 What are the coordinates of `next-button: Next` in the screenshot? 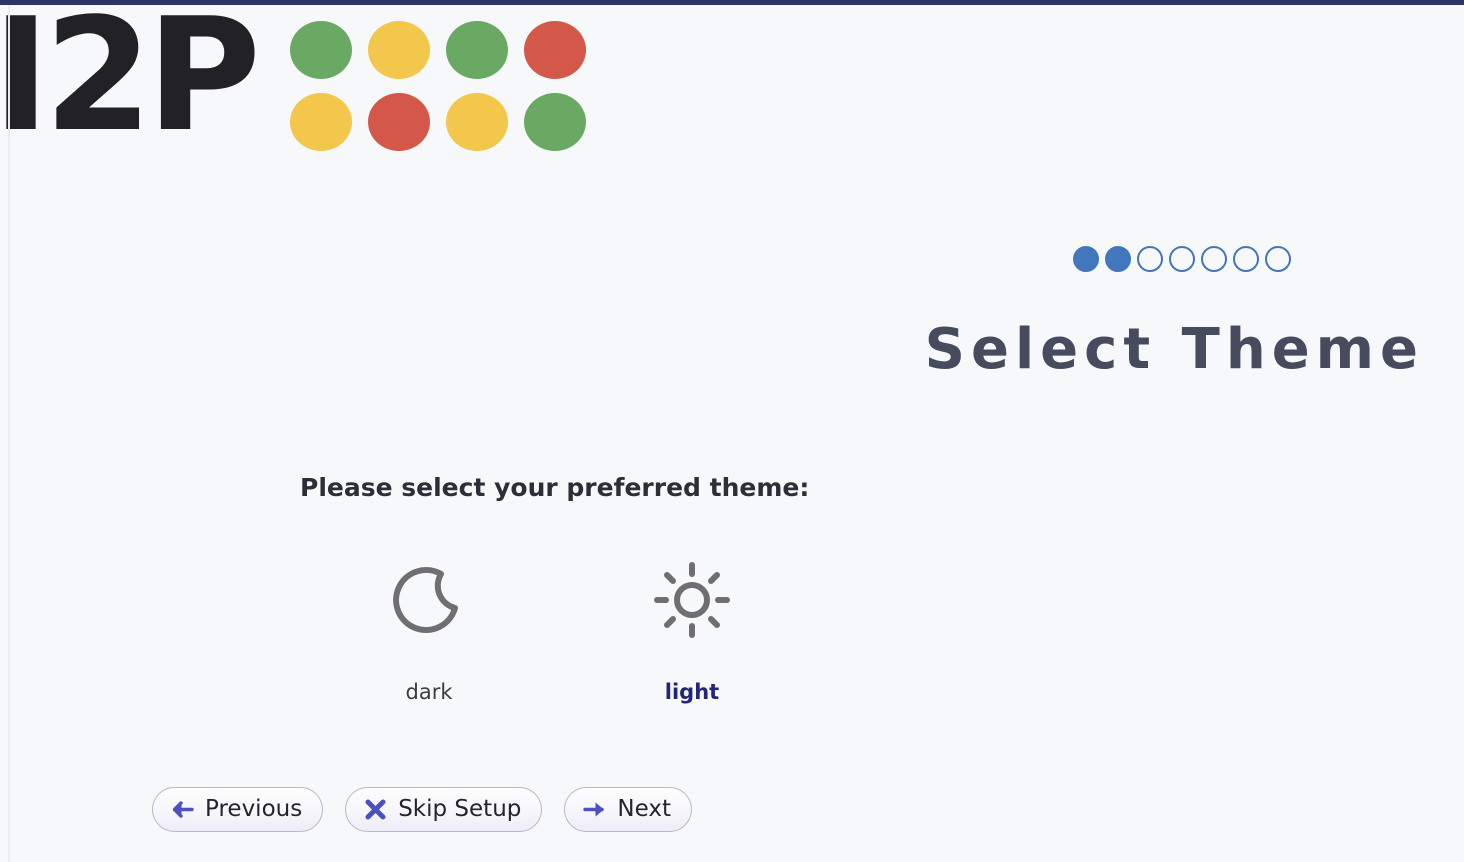 It's located at (628, 809).